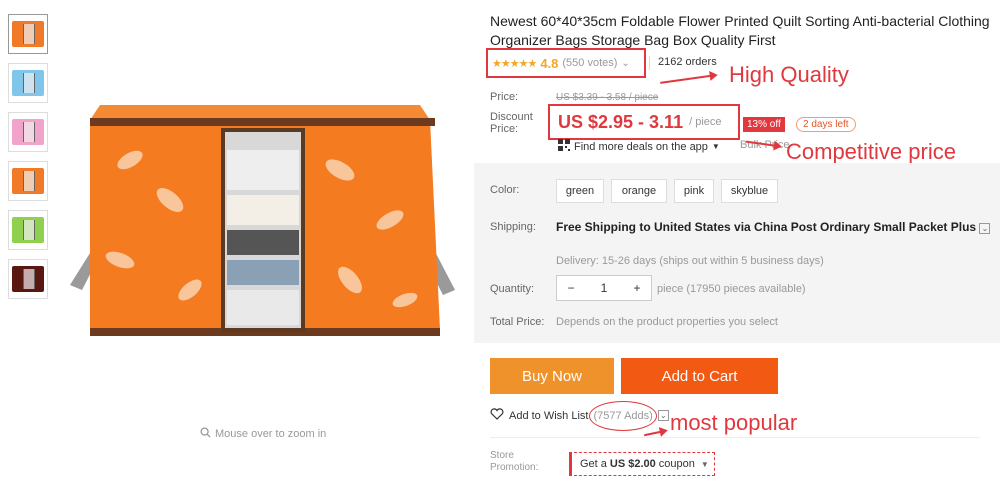 The image size is (1000, 490). I want to click on app-deals-link: Find more deals on the app ▼, so click(639, 146).